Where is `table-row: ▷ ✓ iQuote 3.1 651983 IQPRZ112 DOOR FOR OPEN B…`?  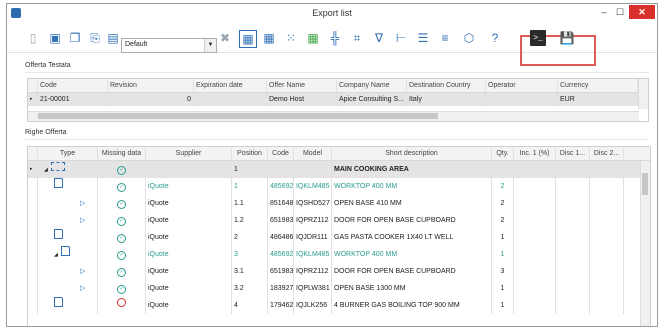 table-row: ▷ ✓ iQuote 3.1 651983 IQPRZ112 DOOR FOR OPEN B… is located at coordinates (334, 271).